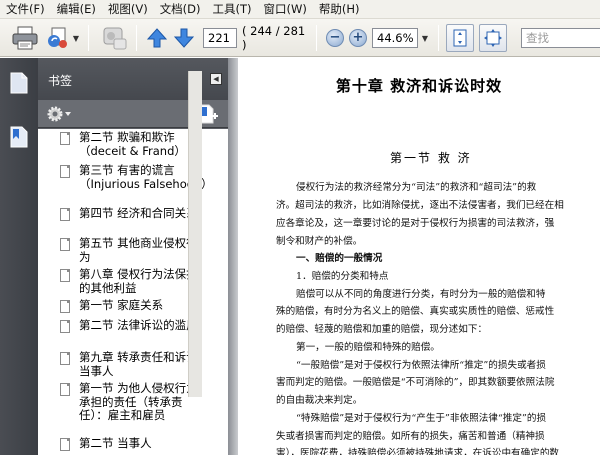 The image size is (600, 455). Describe the element at coordinates (114, 38) in the screenshot. I see `collaborate-icon` at that location.